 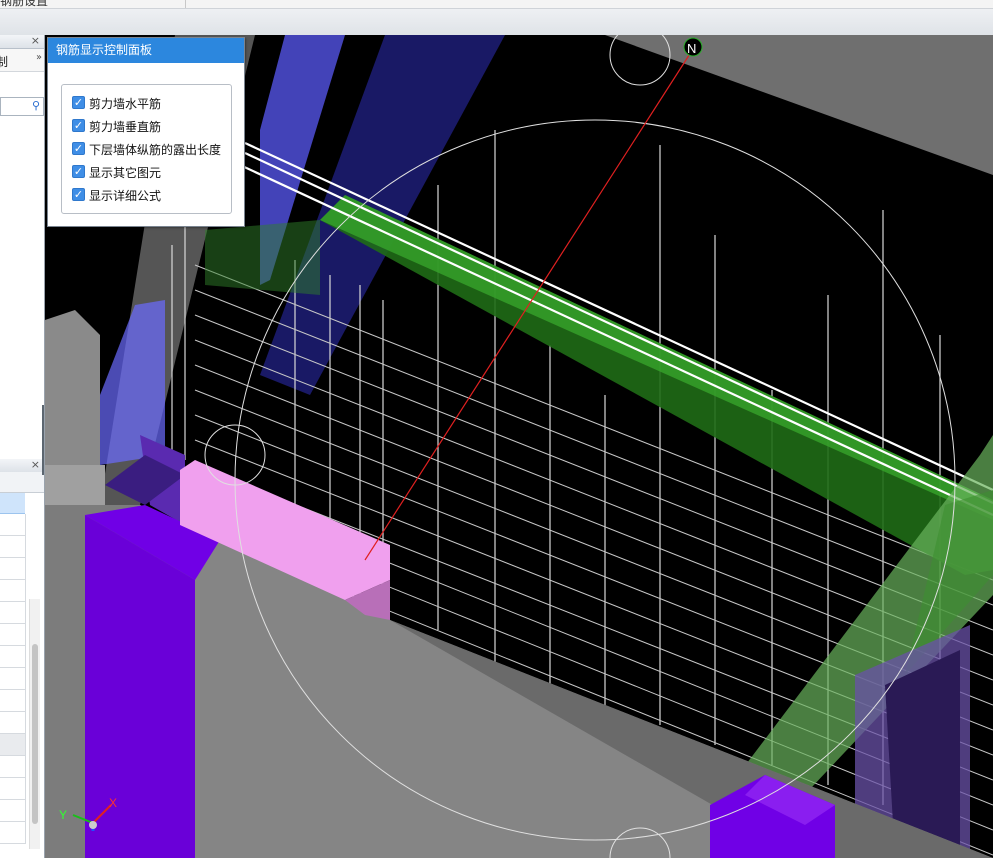 What do you see at coordinates (113, 803) in the screenshot?
I see `axis-x-label: X` at bounding box center [113, 803].